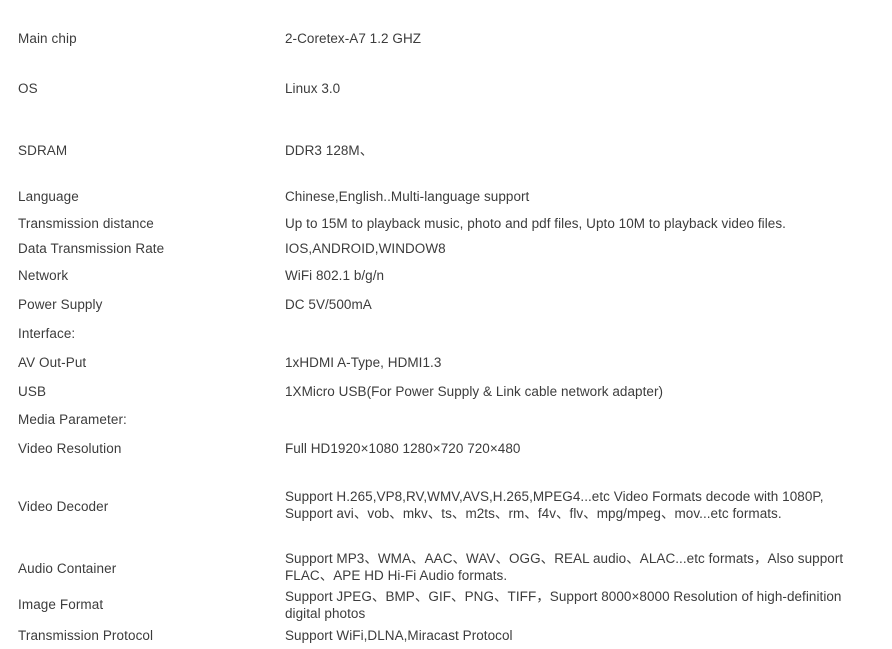  I want to click on spec-value: Support WiFi,DLNA,Miracast Protocol, so click(585, 635).